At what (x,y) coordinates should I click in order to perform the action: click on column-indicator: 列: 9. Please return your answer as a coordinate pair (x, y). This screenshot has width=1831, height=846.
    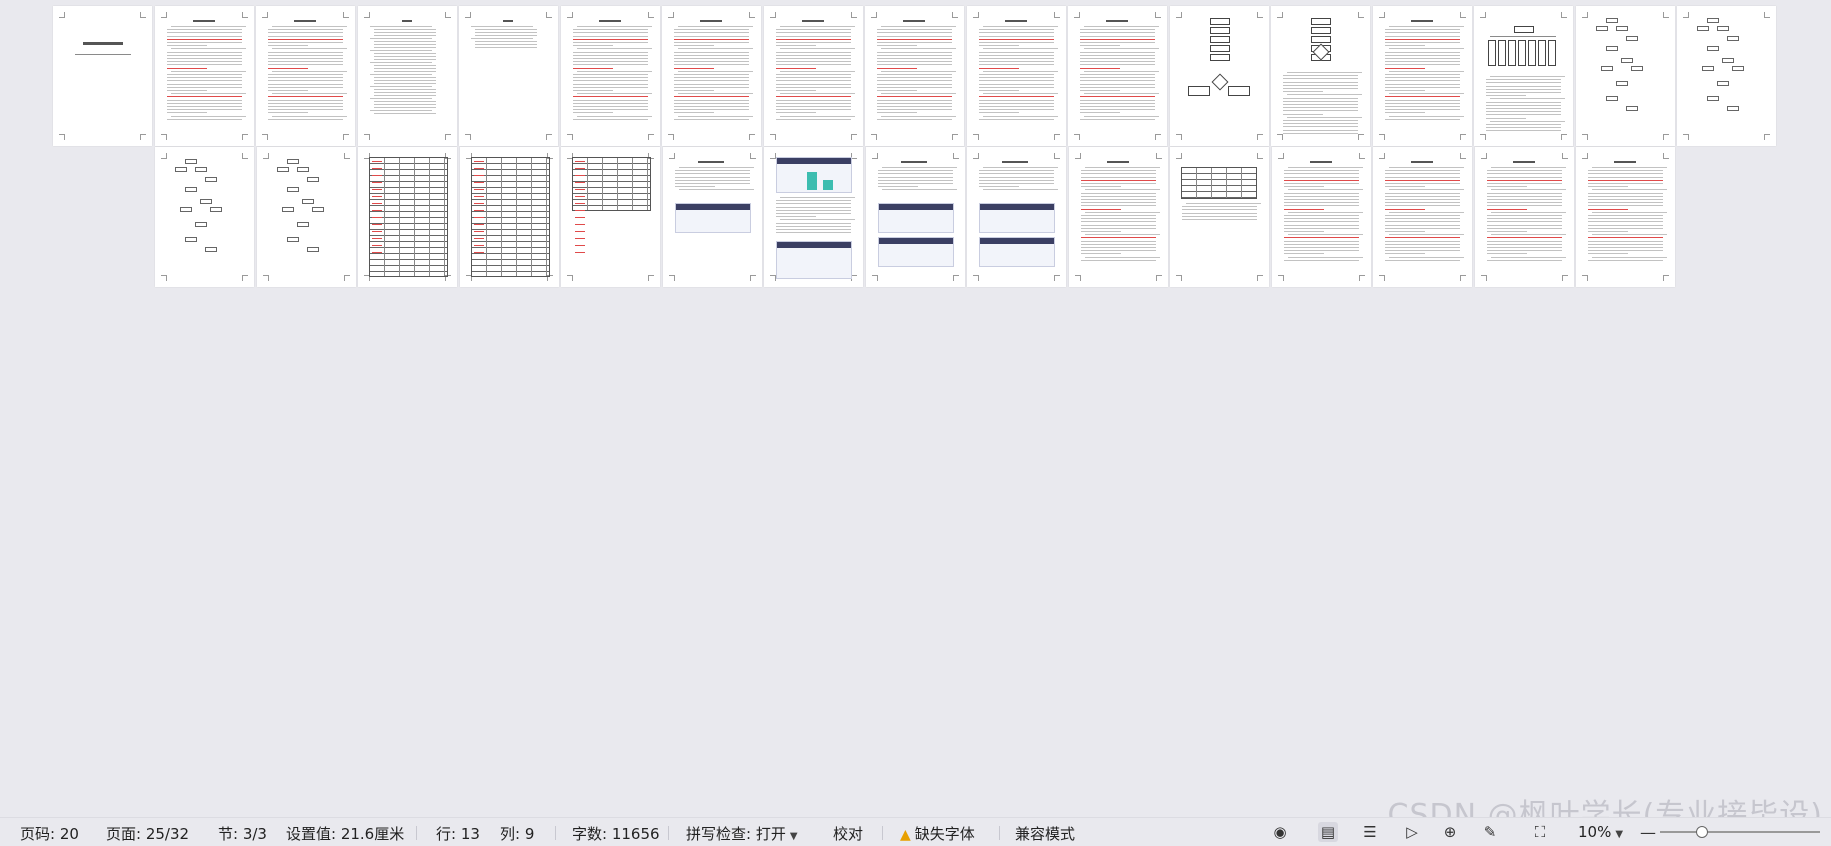
    Looking at the image, I should click on (517, 833).